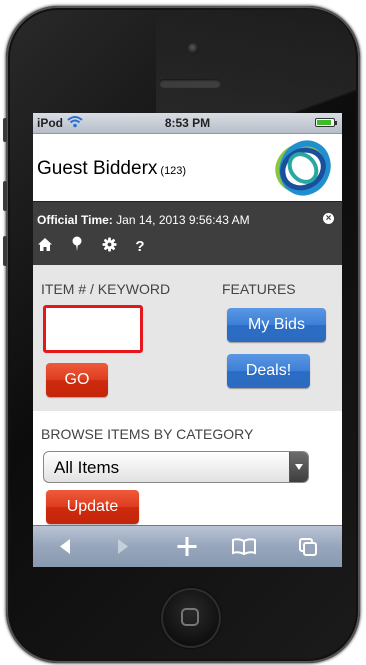  What do you see at coordinates (77, 246) in the screenshot?
I see `pin-icon` at bounding box center [77, 246].